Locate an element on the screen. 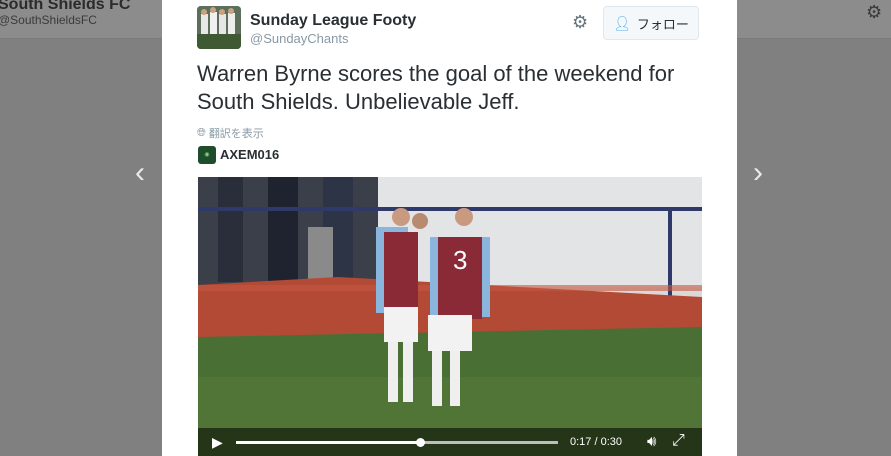 Image resolution: width=891 pixels, height=456 pixels. video-progress-bar is located at coordinates (397, 442).